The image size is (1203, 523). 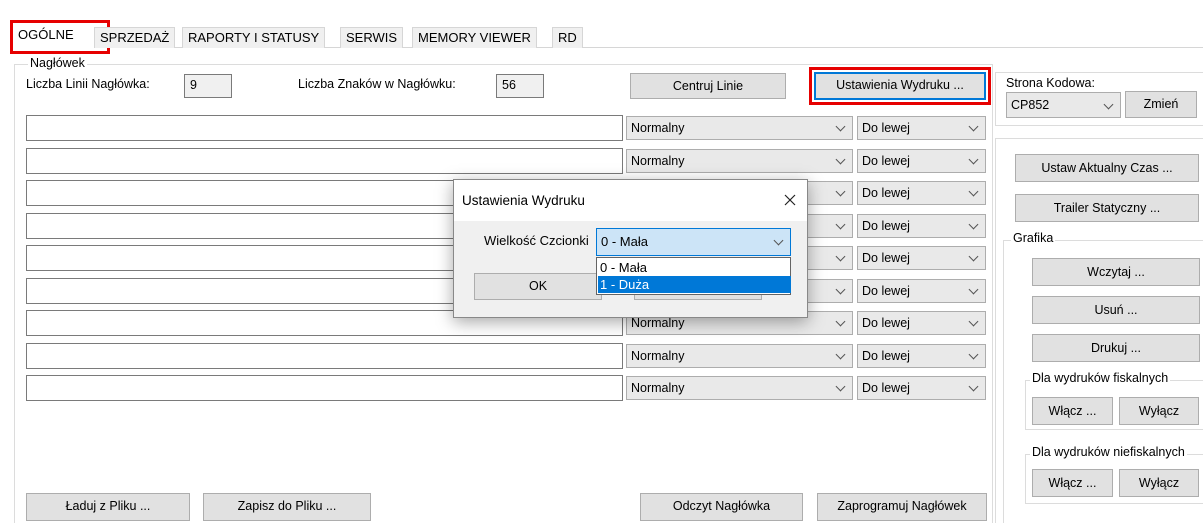 What do you see at coordinates (708, 86) in the screenshot?
I see `center-lines-button: Centruj Linie` at bounding box center [708, 86].